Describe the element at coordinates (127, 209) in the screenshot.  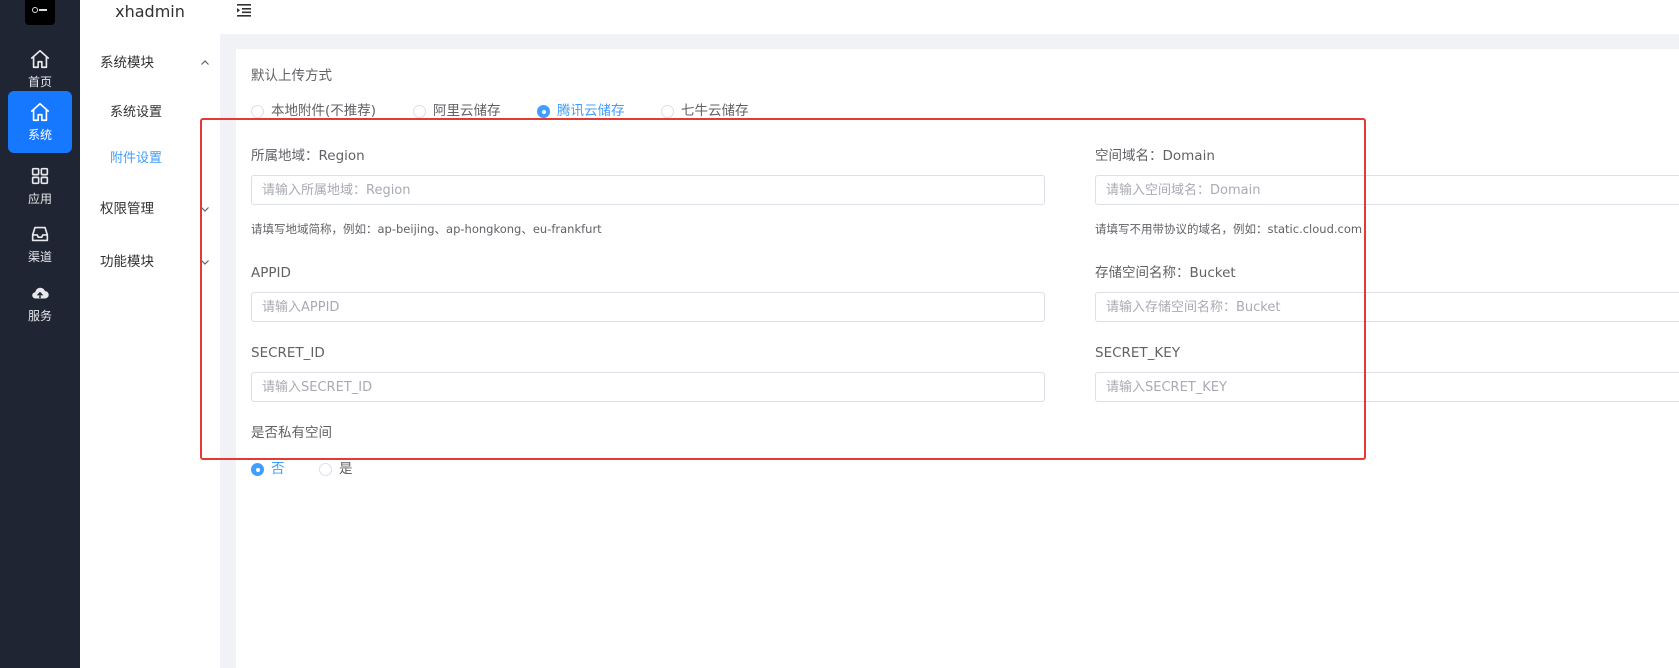
I see `menu-group-label: 权限管理` at that location.